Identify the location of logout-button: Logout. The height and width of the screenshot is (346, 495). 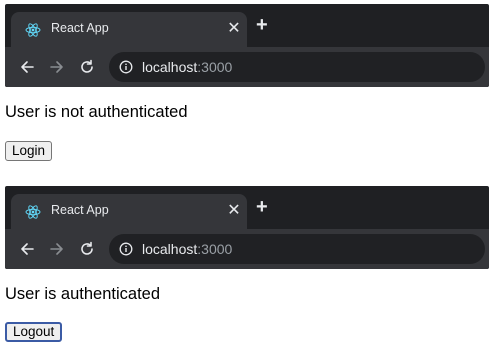
(34, 332).